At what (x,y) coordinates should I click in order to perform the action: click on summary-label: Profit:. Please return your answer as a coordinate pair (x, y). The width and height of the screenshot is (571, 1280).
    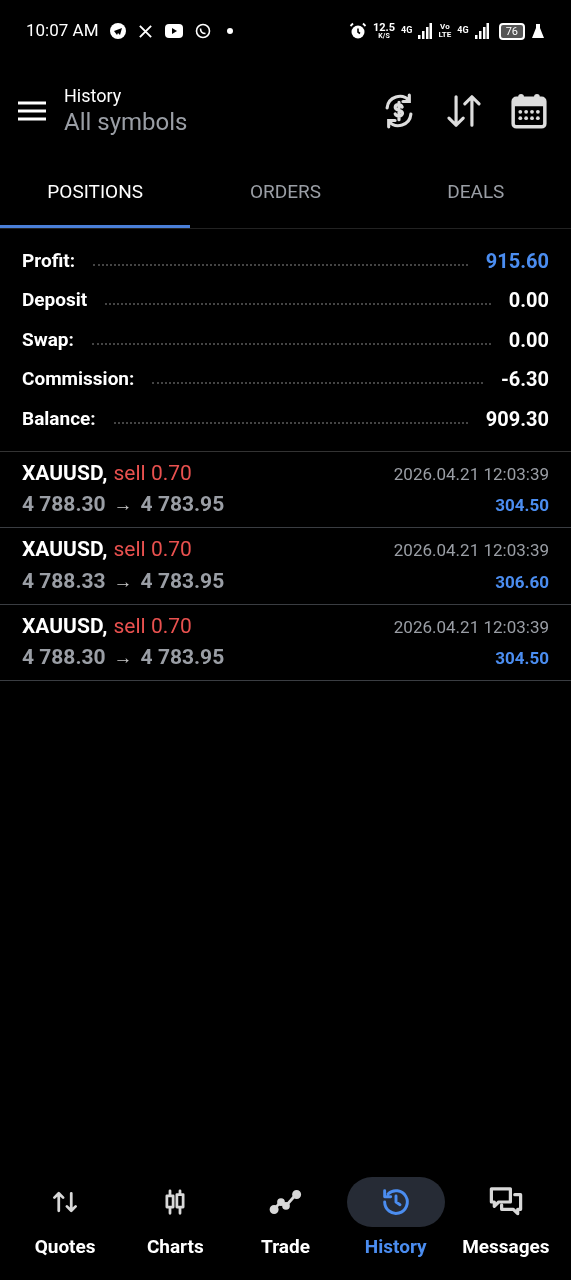
    Looking at the image, I should click on (48, 260).